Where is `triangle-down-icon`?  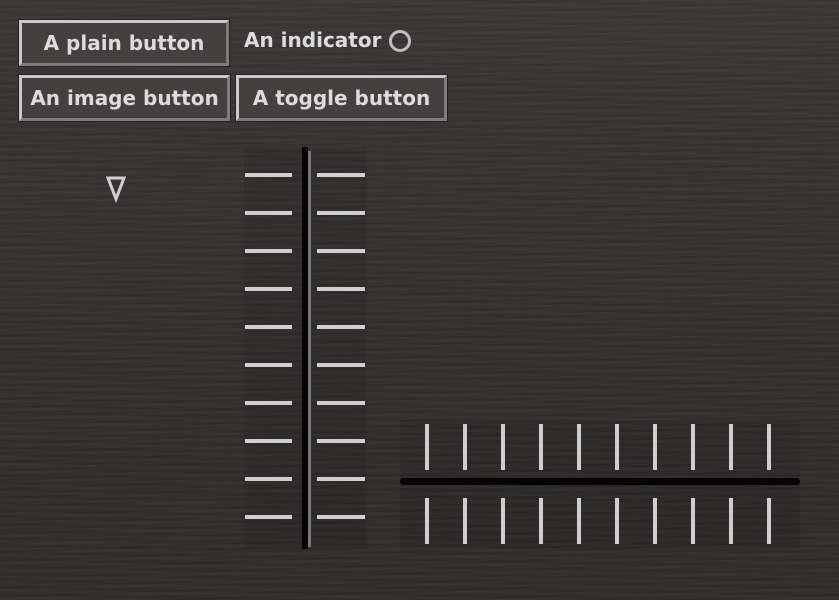 triangle-down-icon is located at coordinates (116, 191).